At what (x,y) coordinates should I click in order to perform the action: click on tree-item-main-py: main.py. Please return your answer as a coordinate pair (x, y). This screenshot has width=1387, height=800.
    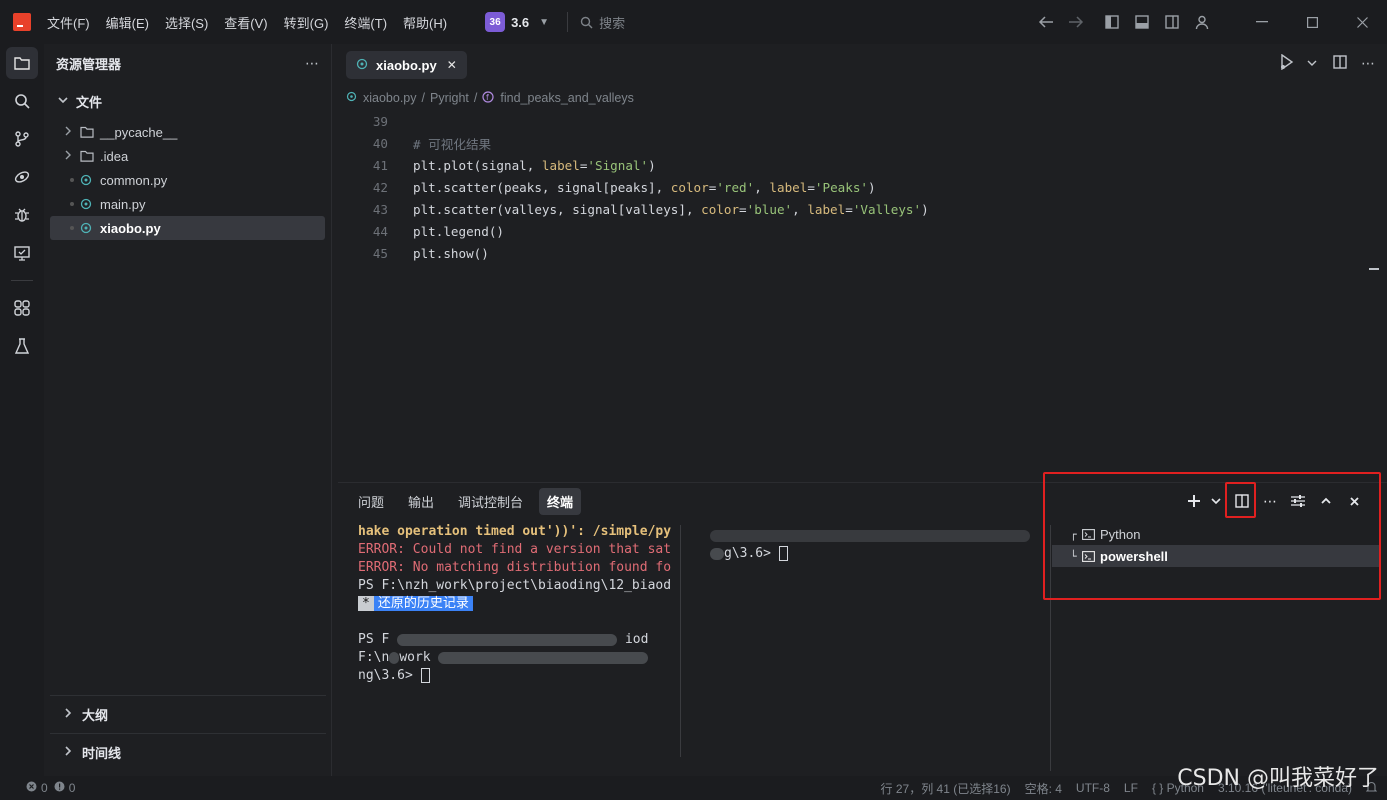
    Looking at the image, I should click on (187, 204).